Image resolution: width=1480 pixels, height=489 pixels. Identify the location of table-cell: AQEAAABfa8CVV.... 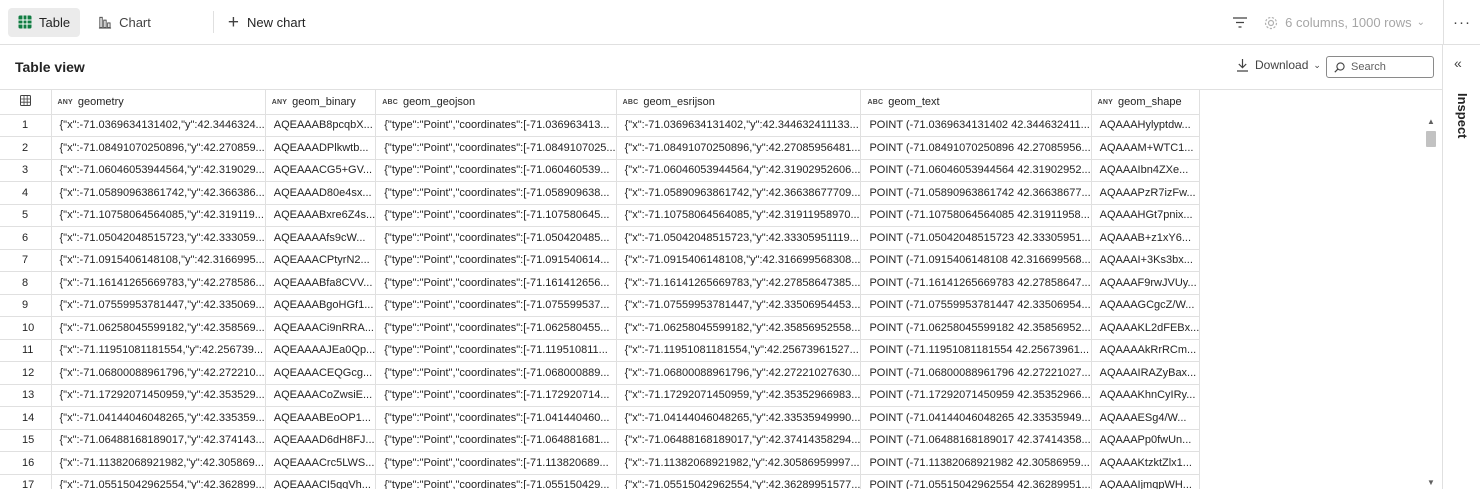
(321, 283).